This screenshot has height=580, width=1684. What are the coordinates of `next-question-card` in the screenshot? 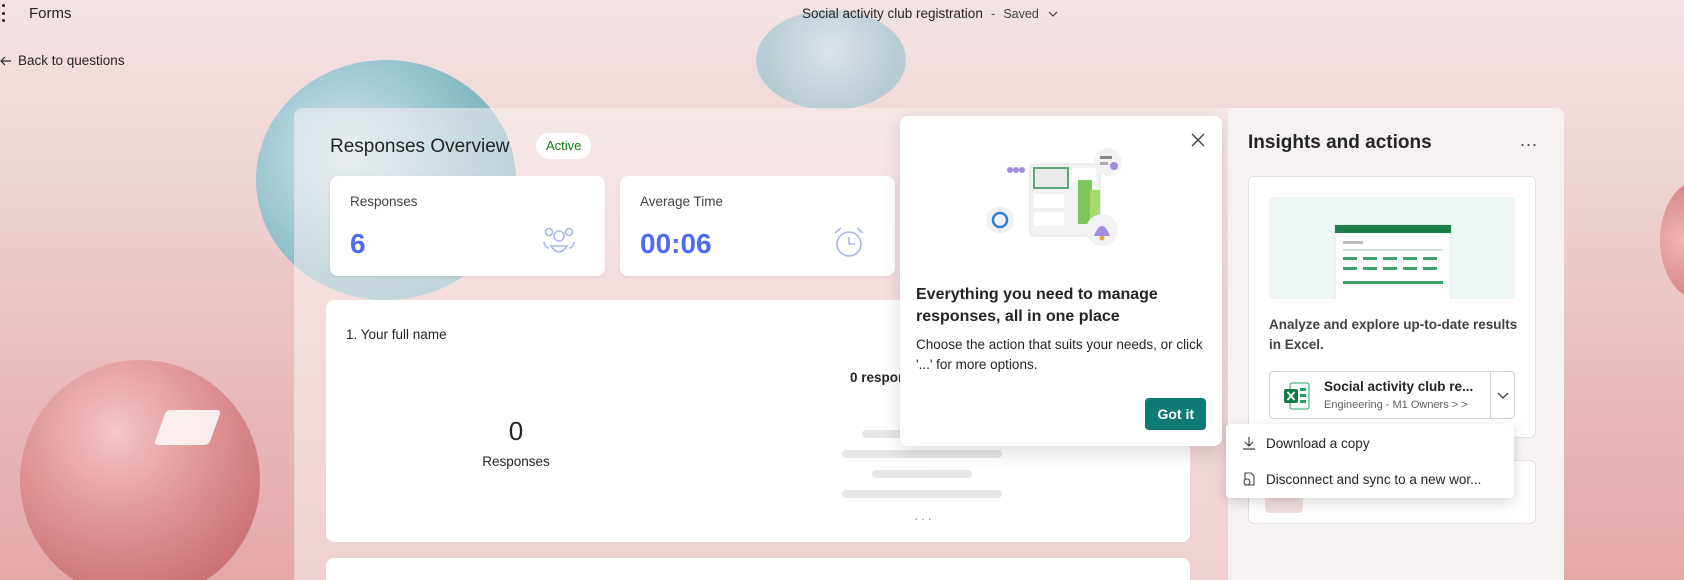 It's located at (758, 569).